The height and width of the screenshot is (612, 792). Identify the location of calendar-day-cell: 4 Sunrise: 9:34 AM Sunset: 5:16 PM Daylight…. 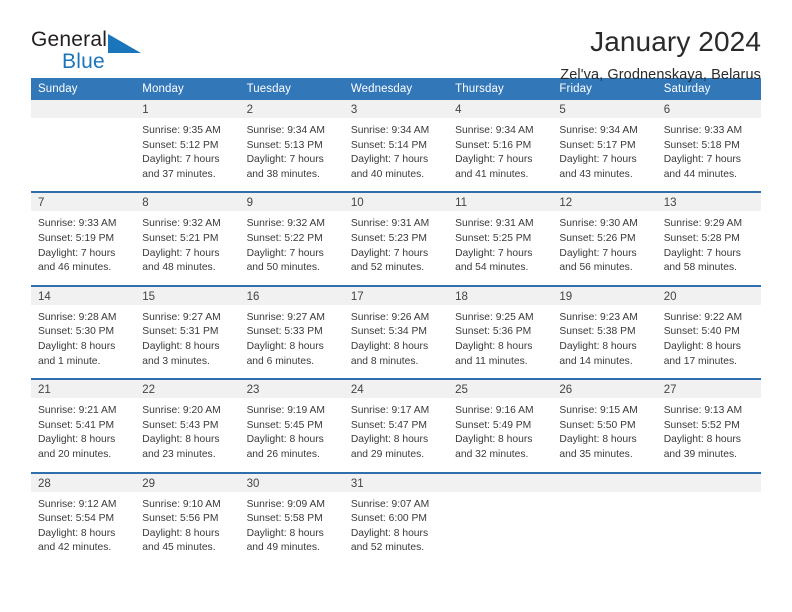
(500, 147).